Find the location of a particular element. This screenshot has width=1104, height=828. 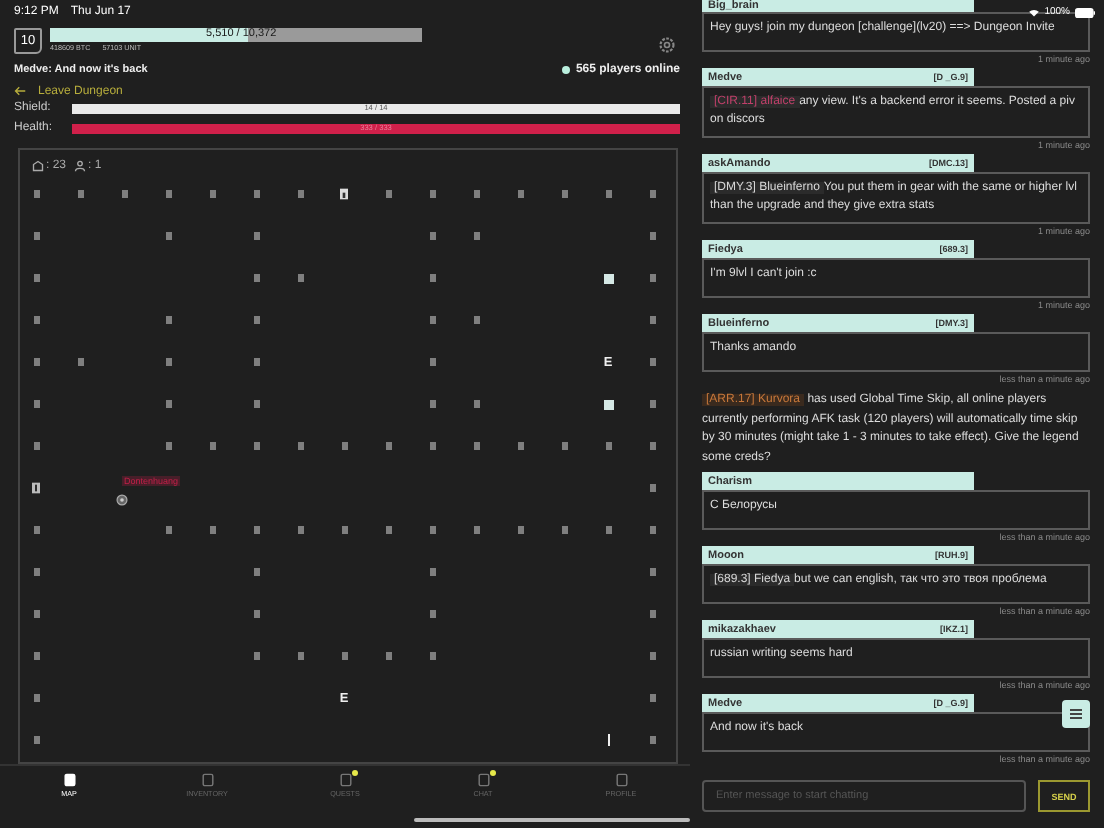

battery-icon is located at coordinates (1085, 12).